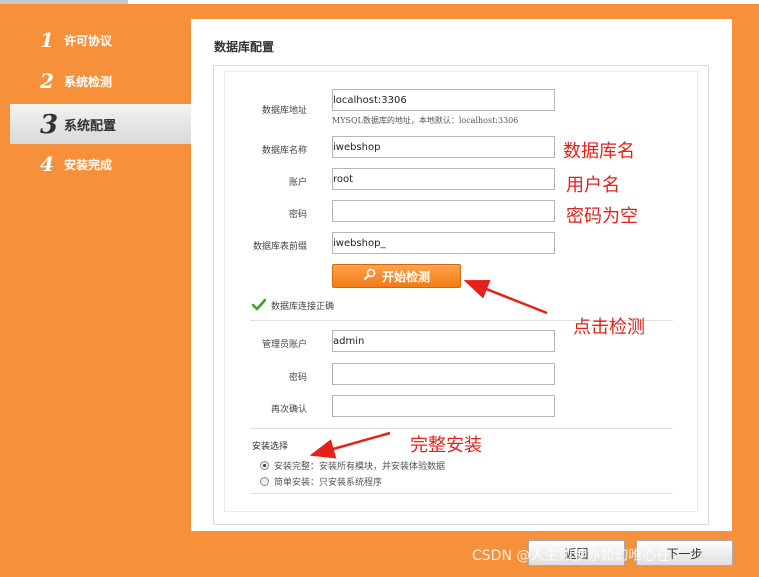 This screenshot has width=759, height=577. Describe the element at coordinates (443, 211) in the screenshot. I see `db-password-input` at that location.